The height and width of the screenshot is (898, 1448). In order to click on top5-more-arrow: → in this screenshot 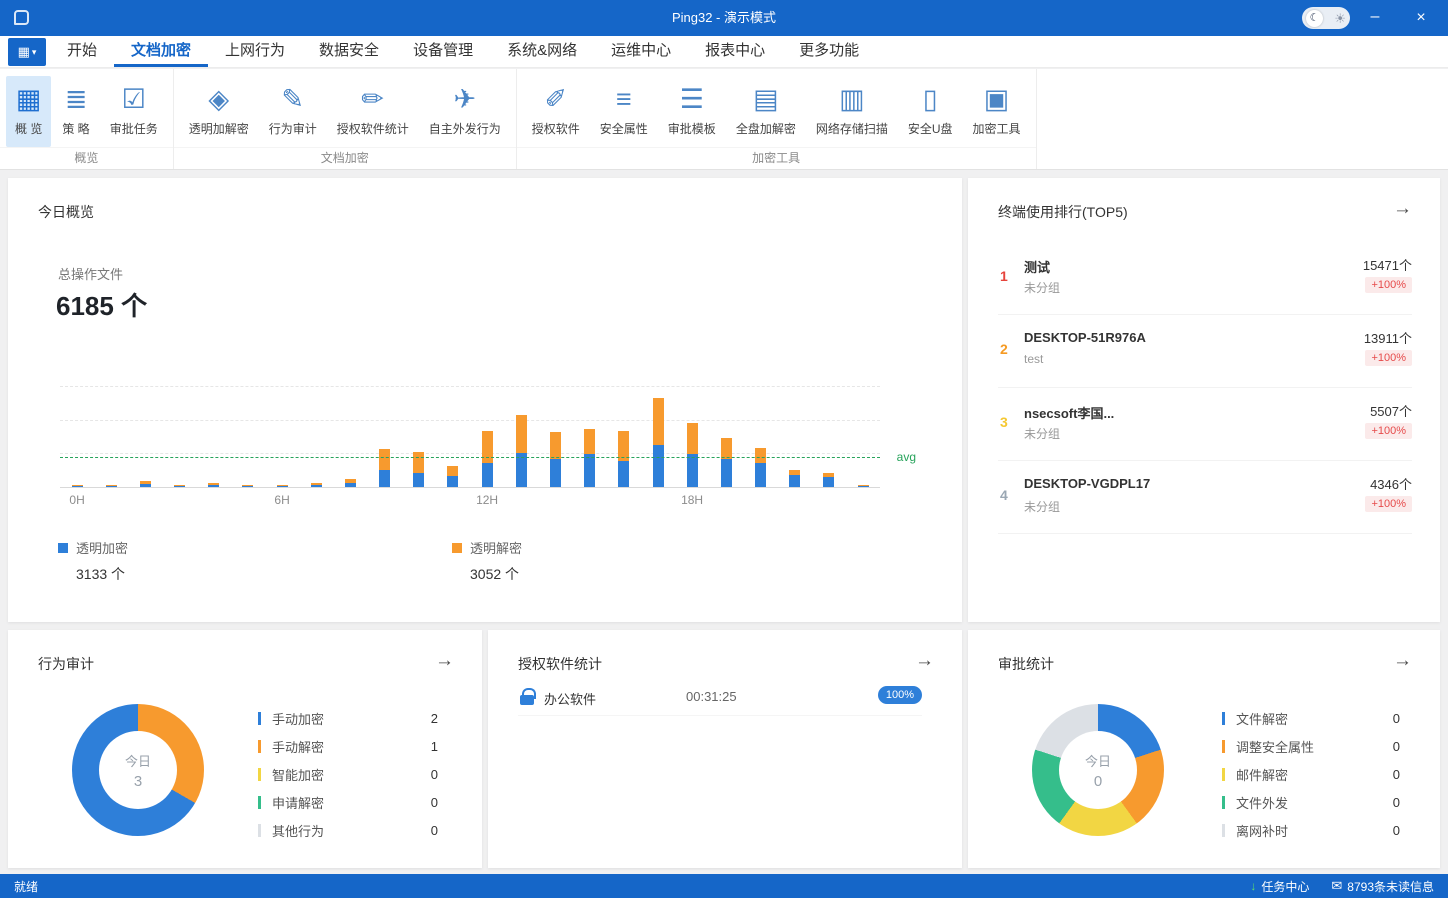, I will do `click(1402, 209)`.